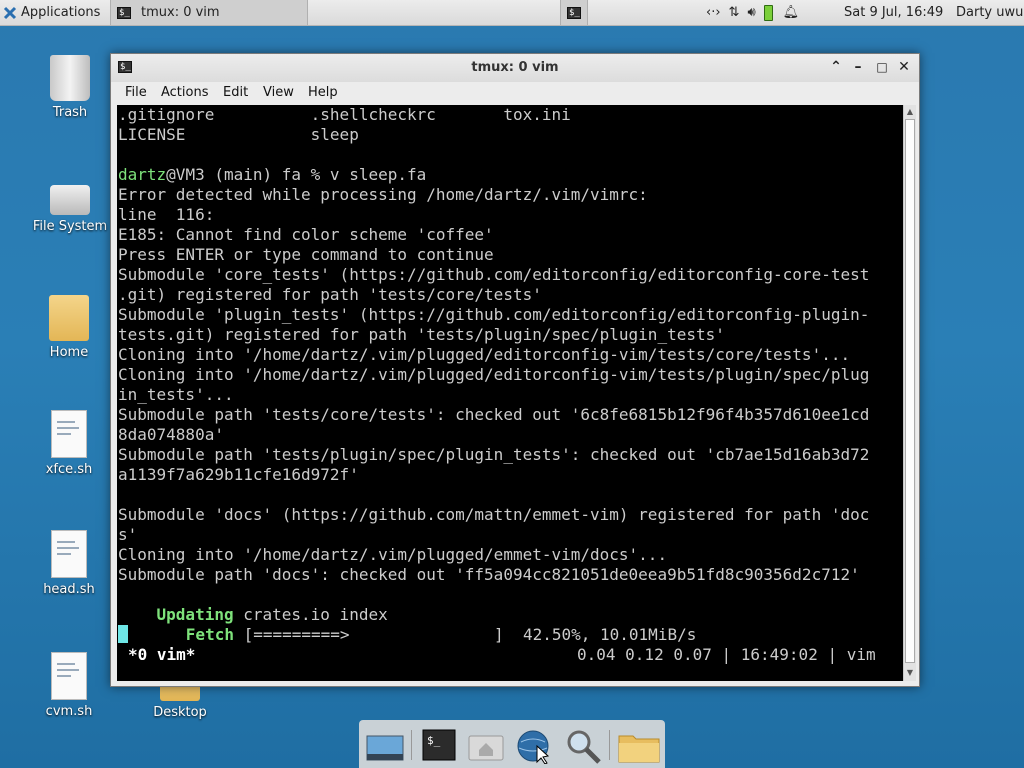 The height and width of the screenshot is (768, 1024). What do you see at coordinates (142, 174) in the screenshot?
I see `prompt-user: dartz` at bounding box center [142, 174].